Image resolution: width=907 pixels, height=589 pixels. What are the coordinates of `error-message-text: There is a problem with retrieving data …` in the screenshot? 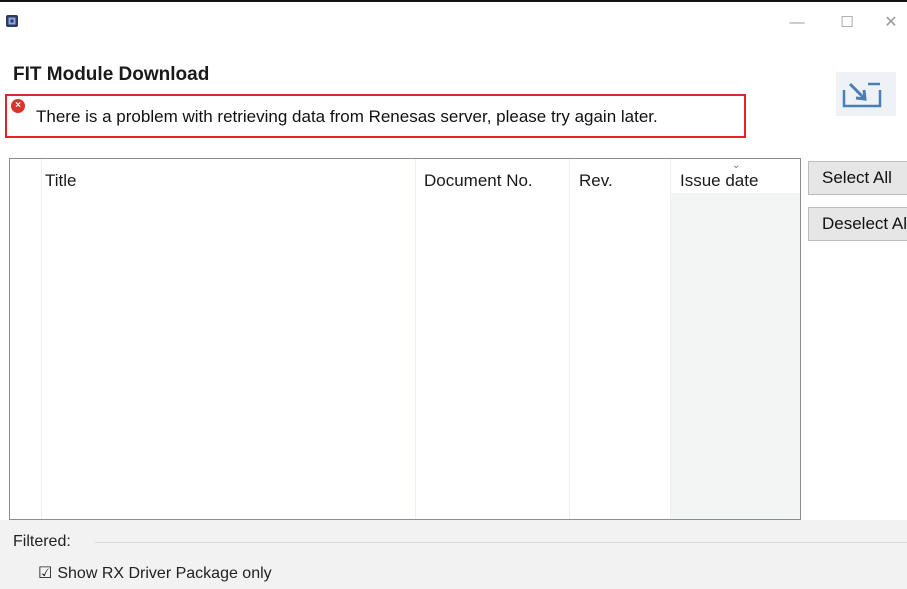 It's located at (347, 116).